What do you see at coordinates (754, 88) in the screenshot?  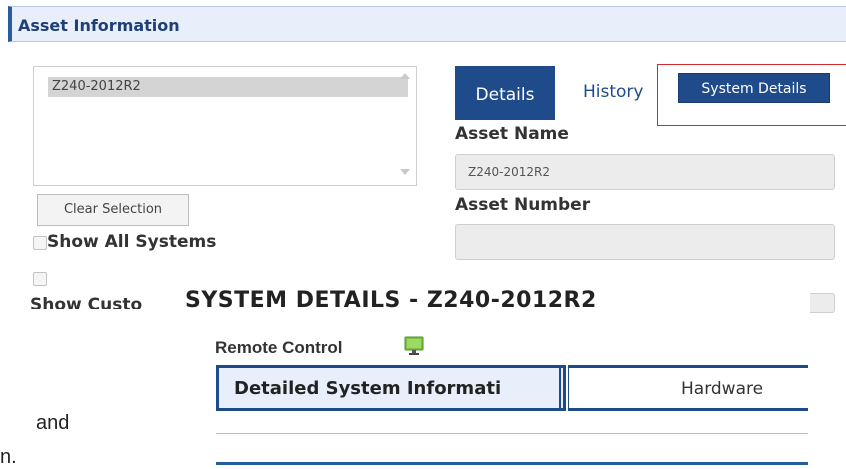 I see `system-details-button: System Details` at bounding box center [754, 88].